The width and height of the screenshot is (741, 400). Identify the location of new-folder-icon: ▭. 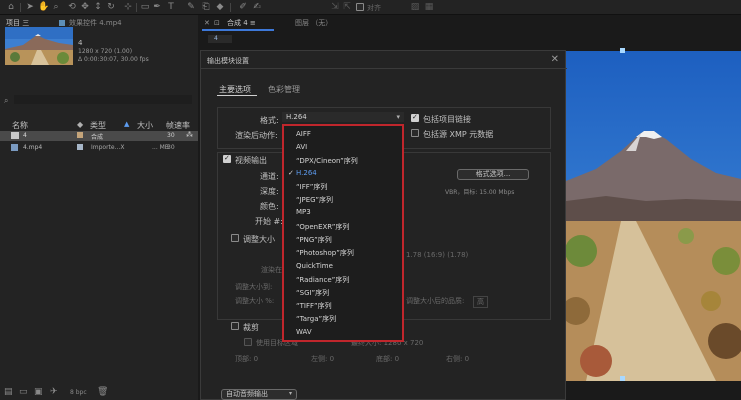
(23, 392).